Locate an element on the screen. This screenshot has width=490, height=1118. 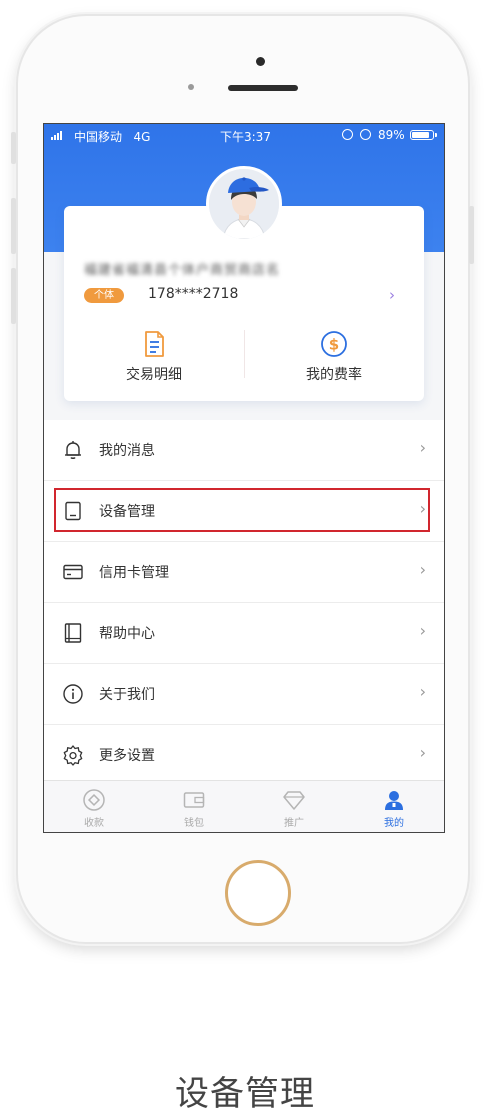
tab-label: 钱包 is located at coordinates (194, 823).